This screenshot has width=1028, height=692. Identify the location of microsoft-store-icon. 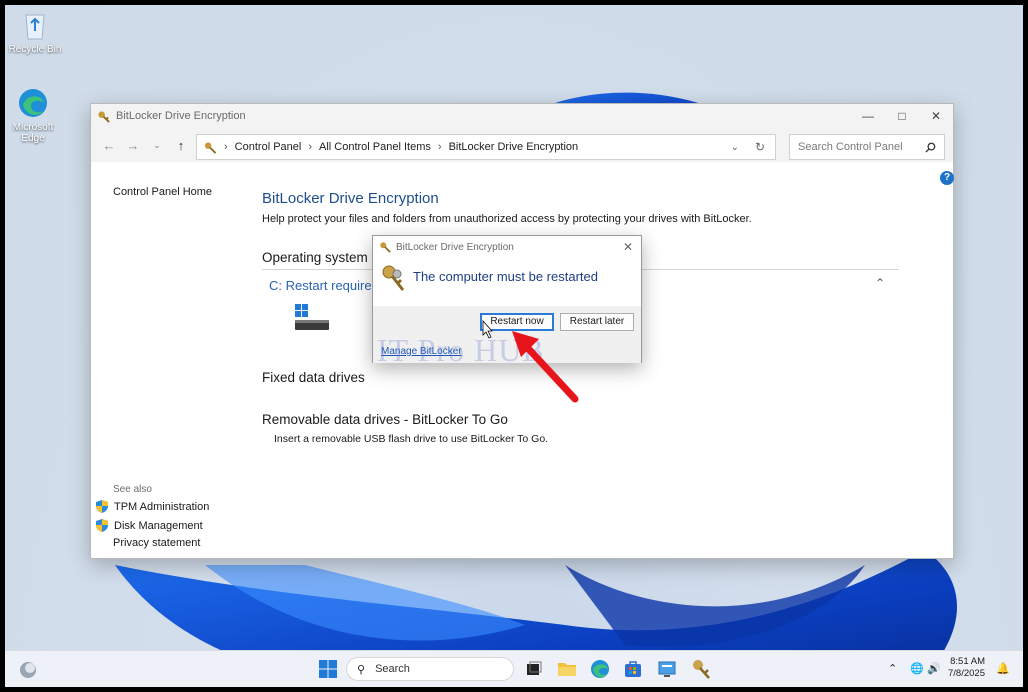
(633, 669).